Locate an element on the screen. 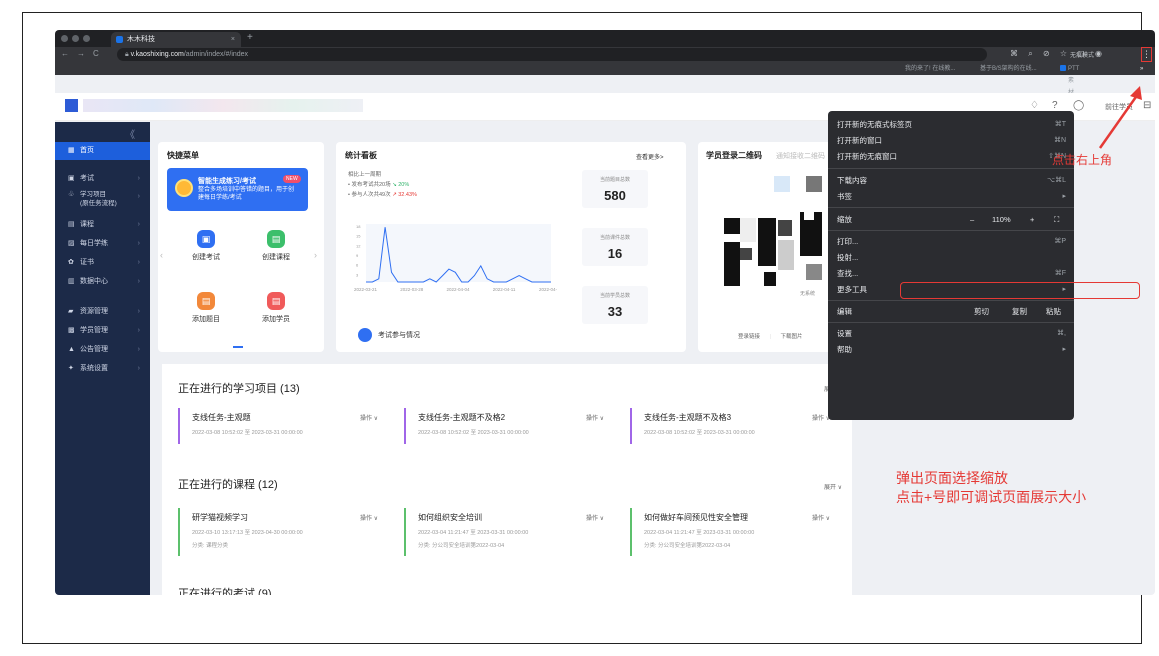  back-icon: ← is located at coordinates (65, 53).